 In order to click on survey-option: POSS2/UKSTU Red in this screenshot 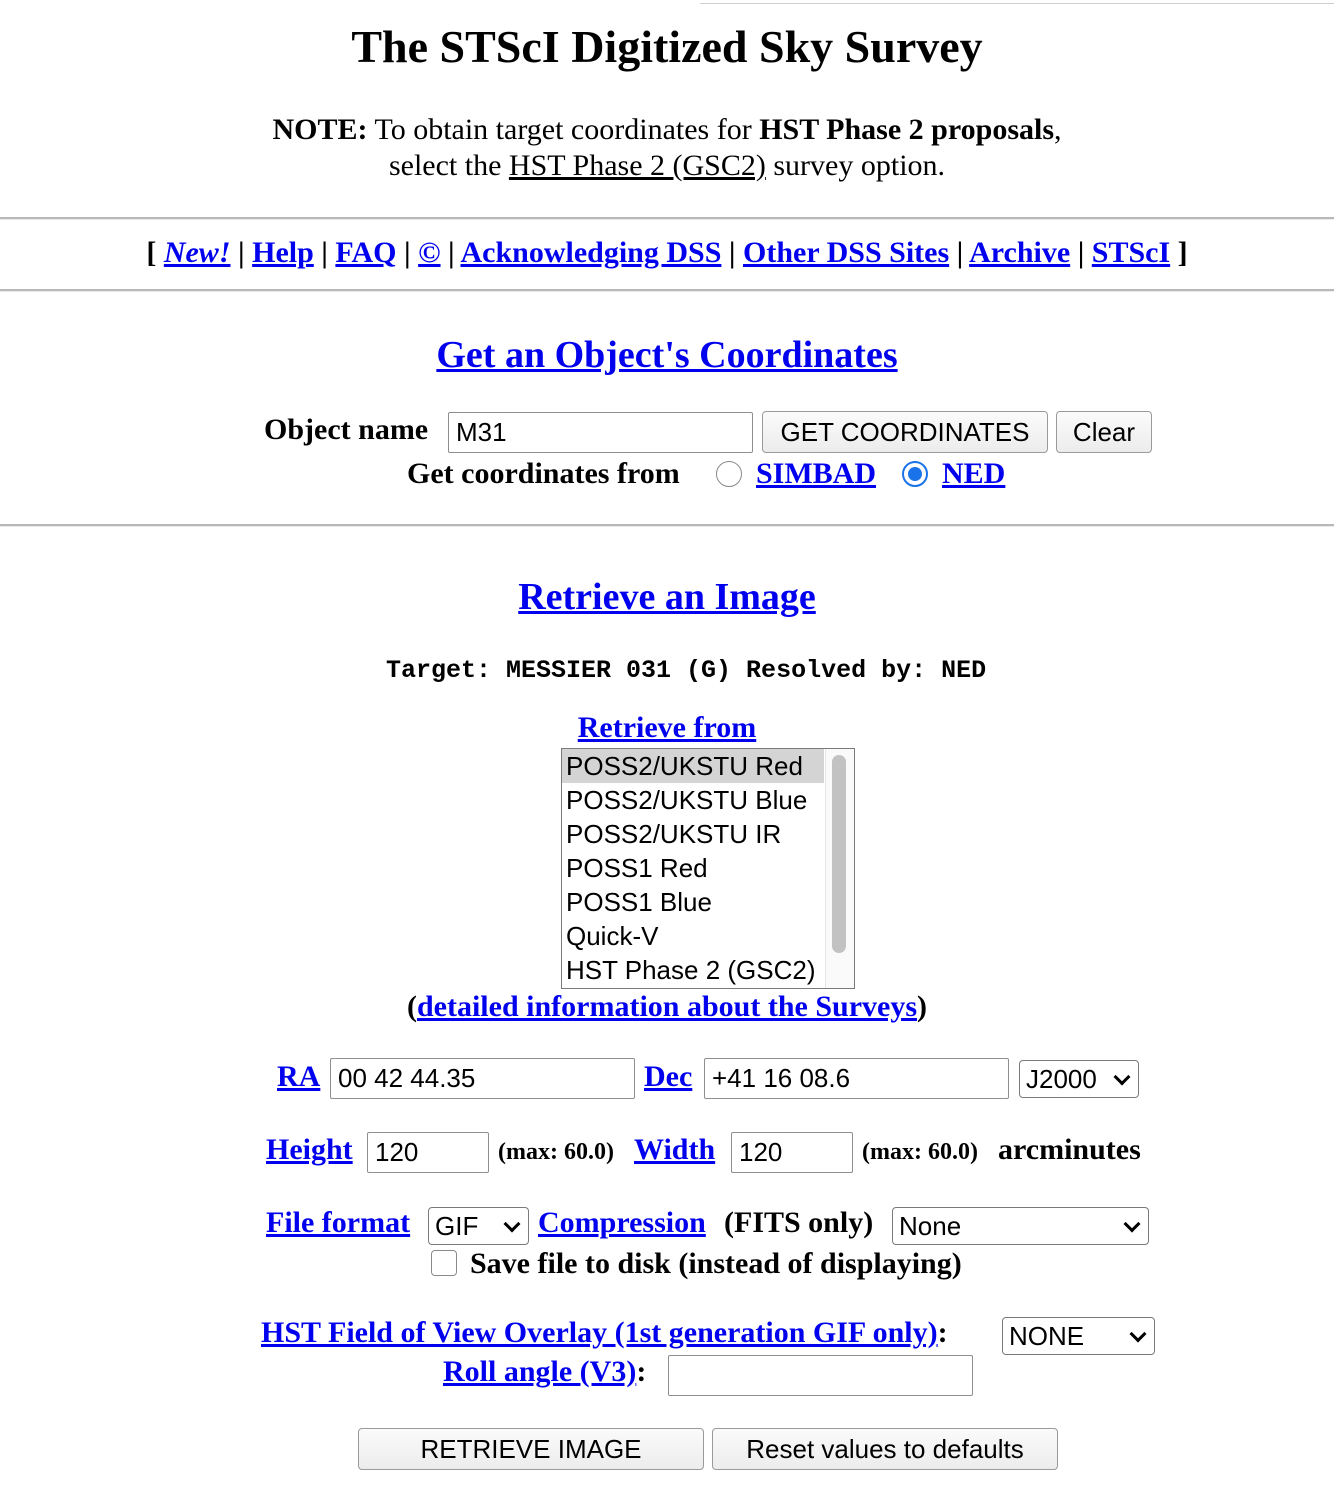, I will do `click(693, 766)`.